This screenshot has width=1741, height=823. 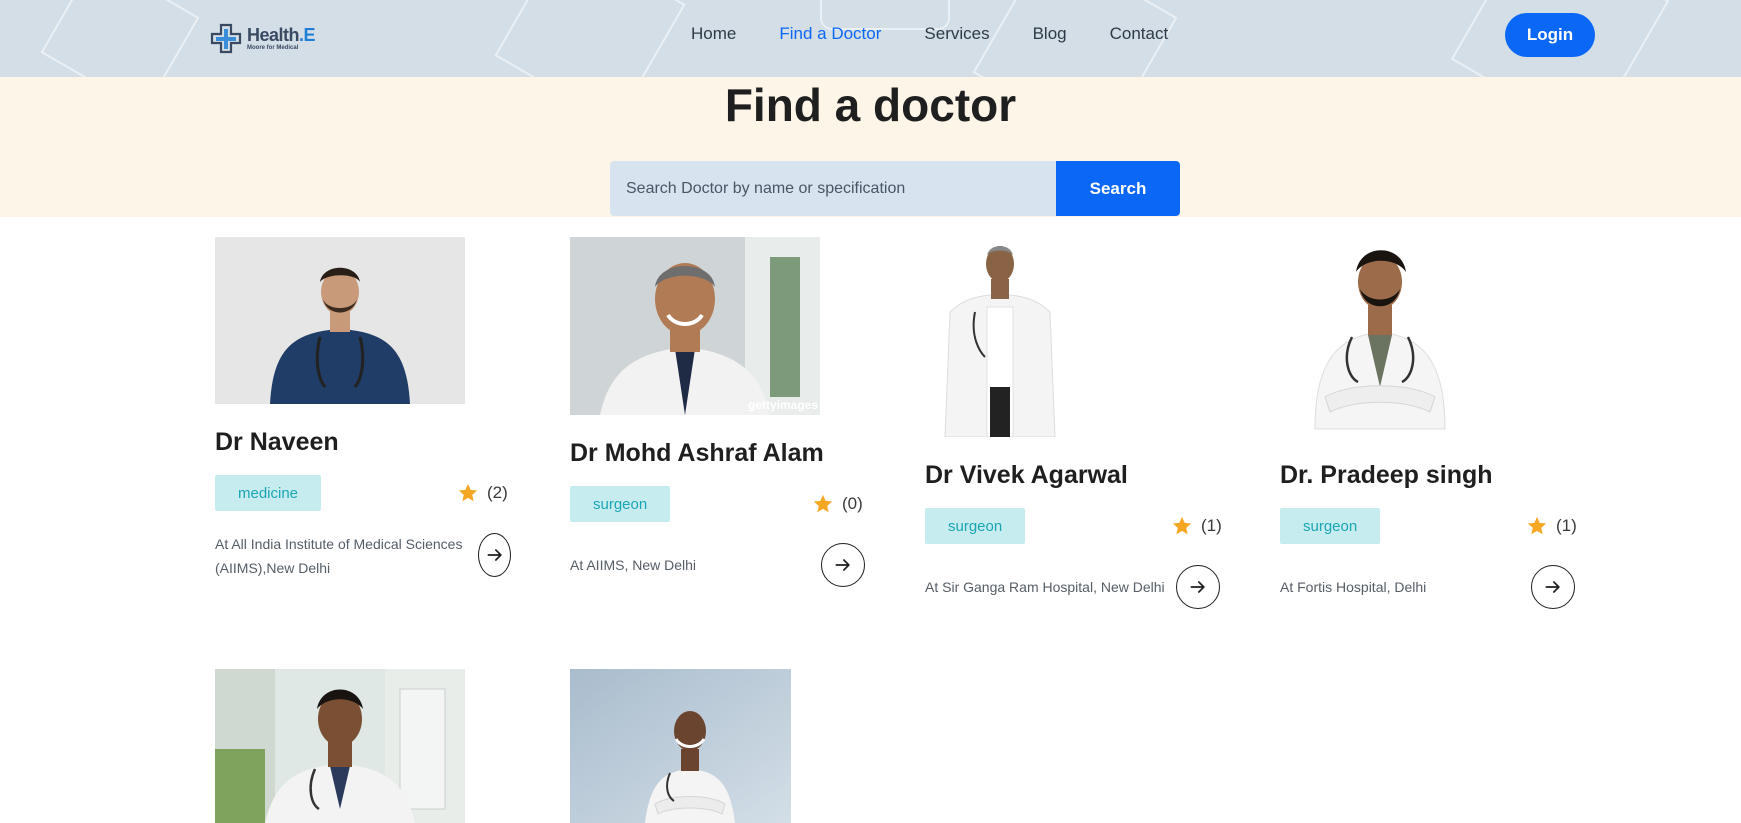 What do you see at coordinates (956, 34) in the screenshot?
I see `nav-services: Services` at bounding box center [956, 34].